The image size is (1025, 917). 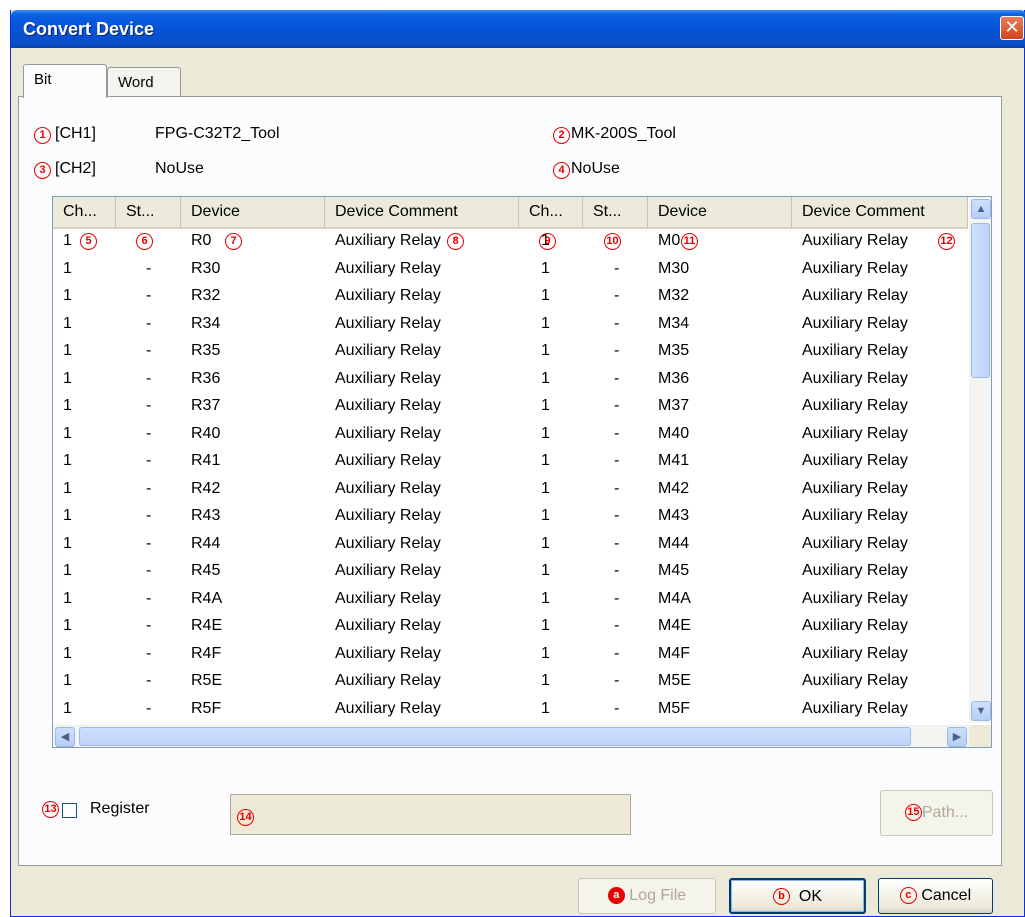 What do you see at coordinates (669, 240) in the screenshot?
I see `cell-device-target: M0` at bounding box center [669, 240].